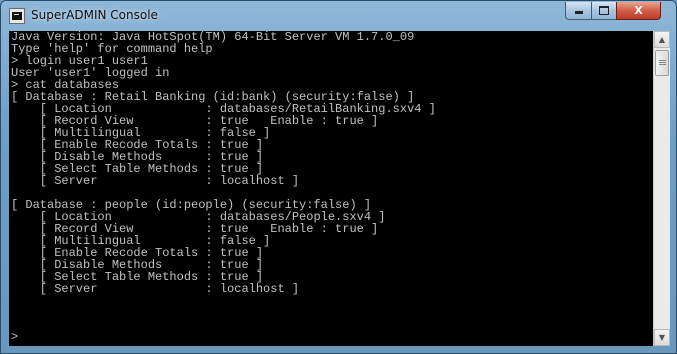 Image resolution: width=677 pixels, height=354 pixels. I want to click on title-bar: SuperADMIN Console X, so click(338, 16).